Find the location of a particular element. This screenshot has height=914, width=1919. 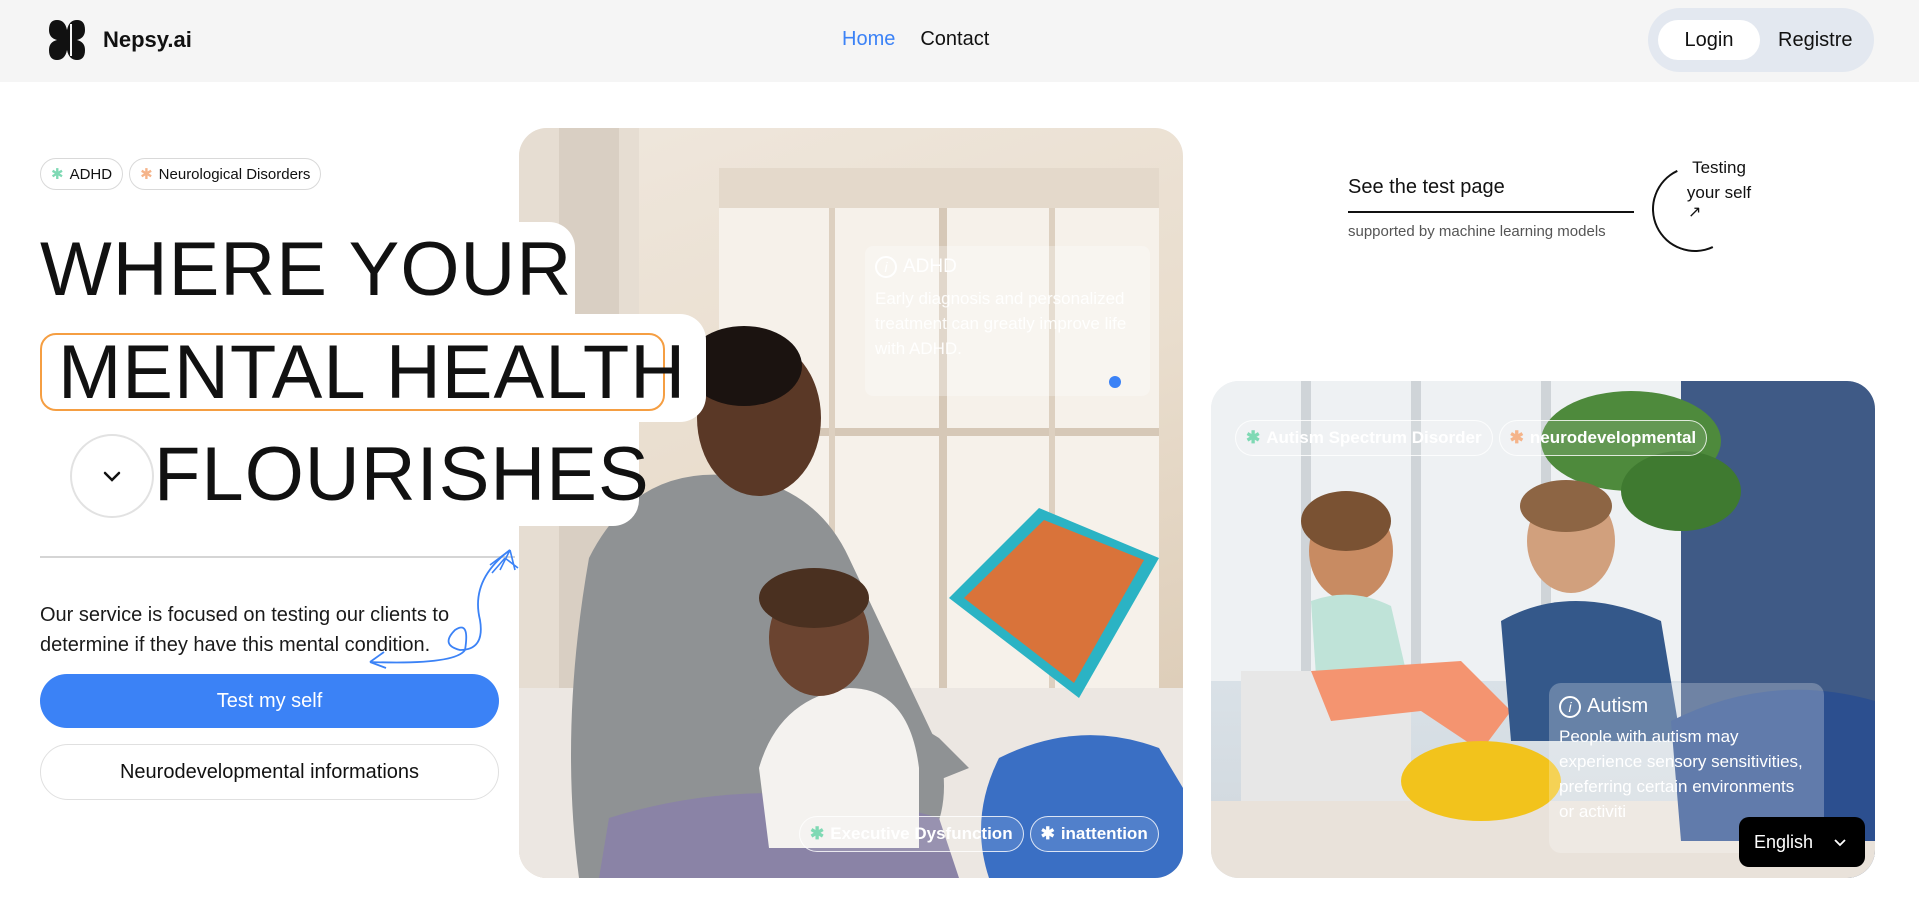

tag-adhd: ✱ ADHD is located at coordinates (82, 174).